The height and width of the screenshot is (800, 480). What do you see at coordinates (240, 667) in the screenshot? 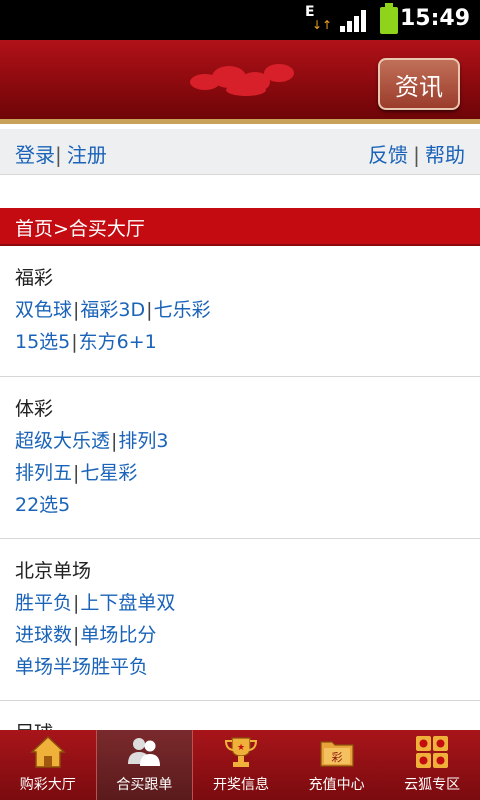
I see `game-line: 单场半场胜平负` at bounding box center [240, 667].